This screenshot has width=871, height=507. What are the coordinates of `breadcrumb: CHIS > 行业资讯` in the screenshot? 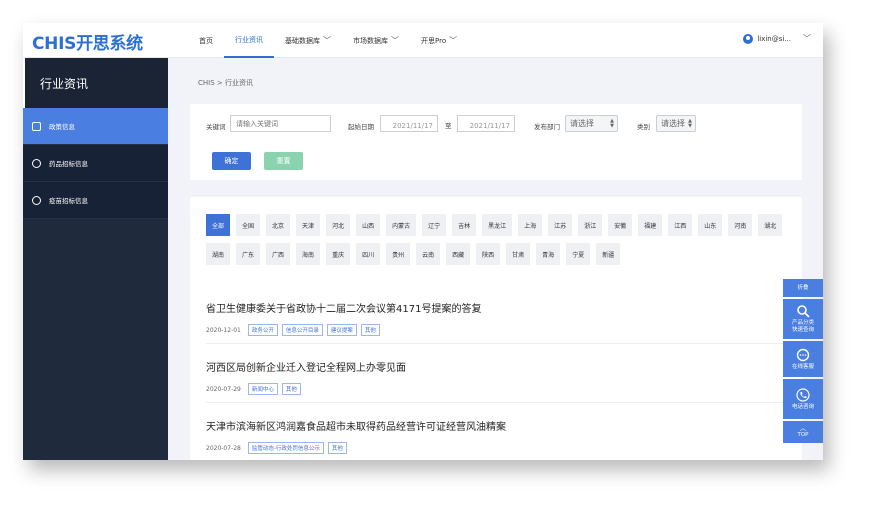 It's located at (225, 83).